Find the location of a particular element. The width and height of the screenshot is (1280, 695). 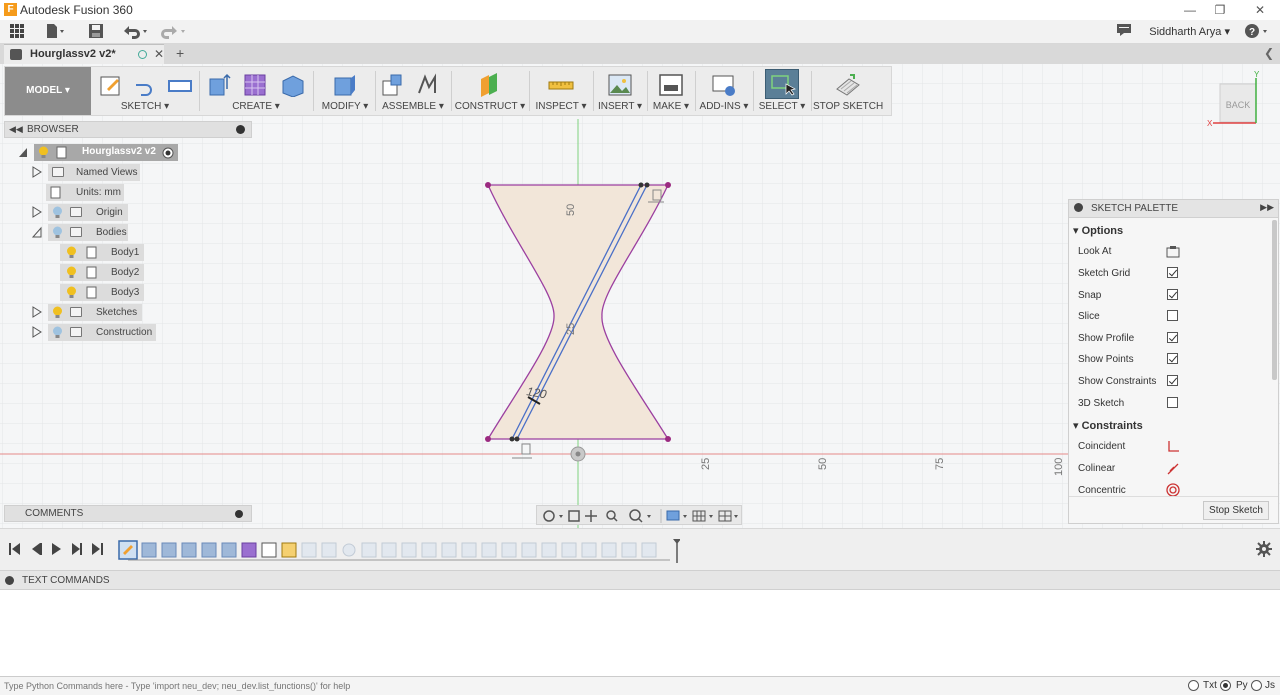

browser-node-body2: Body2 is located at coordinates (105, 272).